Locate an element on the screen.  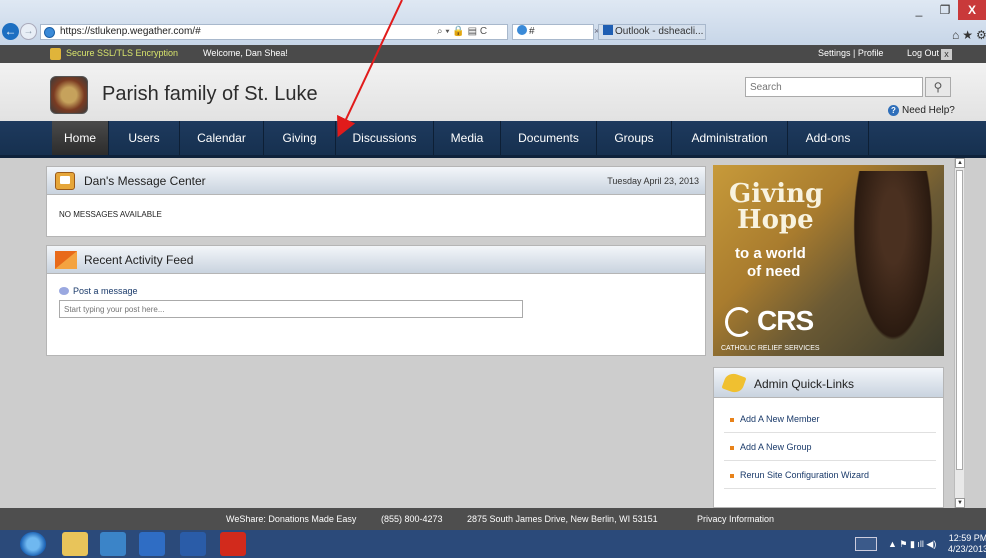
welcome-text: Welcome, Dan Shea! is located at coordinates (245, 53).